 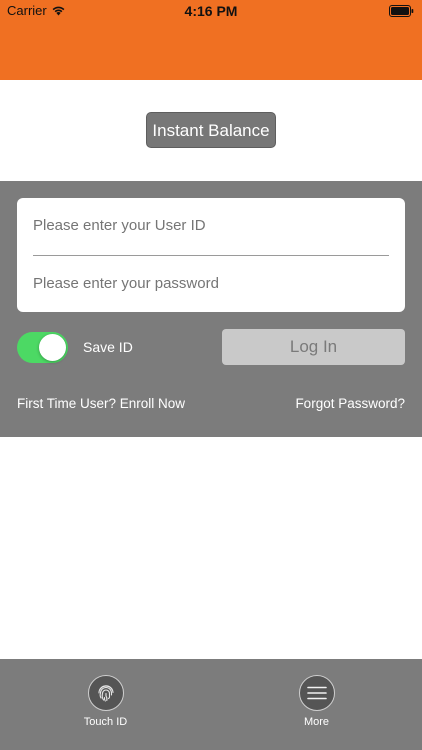 What do you see at coordinates (52, 347) in the screenshot?
I see `save-id-toggle-knob` at bounding box center [52, 347].